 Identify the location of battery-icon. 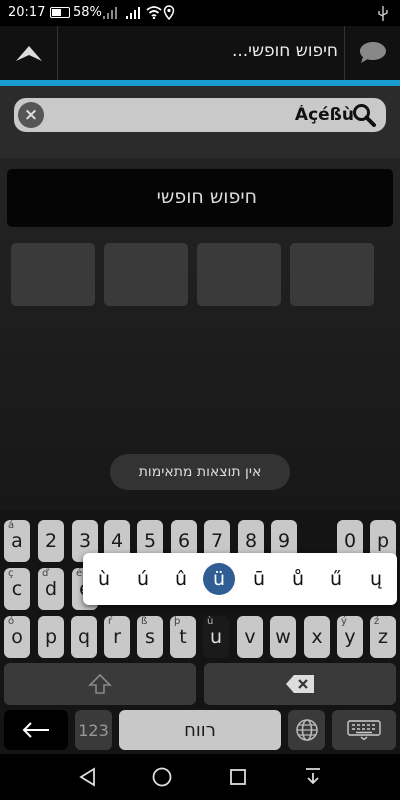
(60, 12).